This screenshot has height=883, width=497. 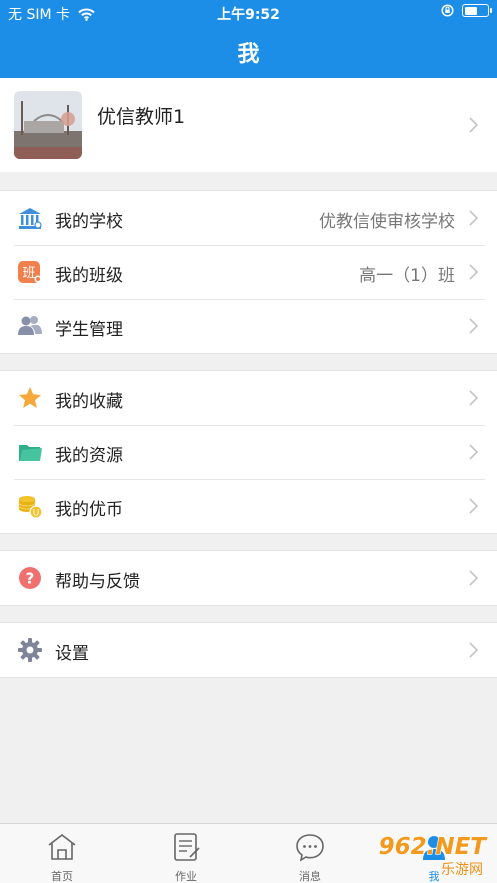 I want to click on menu-item-my-favorites: 我的收藏, so click(x=248, y=398).